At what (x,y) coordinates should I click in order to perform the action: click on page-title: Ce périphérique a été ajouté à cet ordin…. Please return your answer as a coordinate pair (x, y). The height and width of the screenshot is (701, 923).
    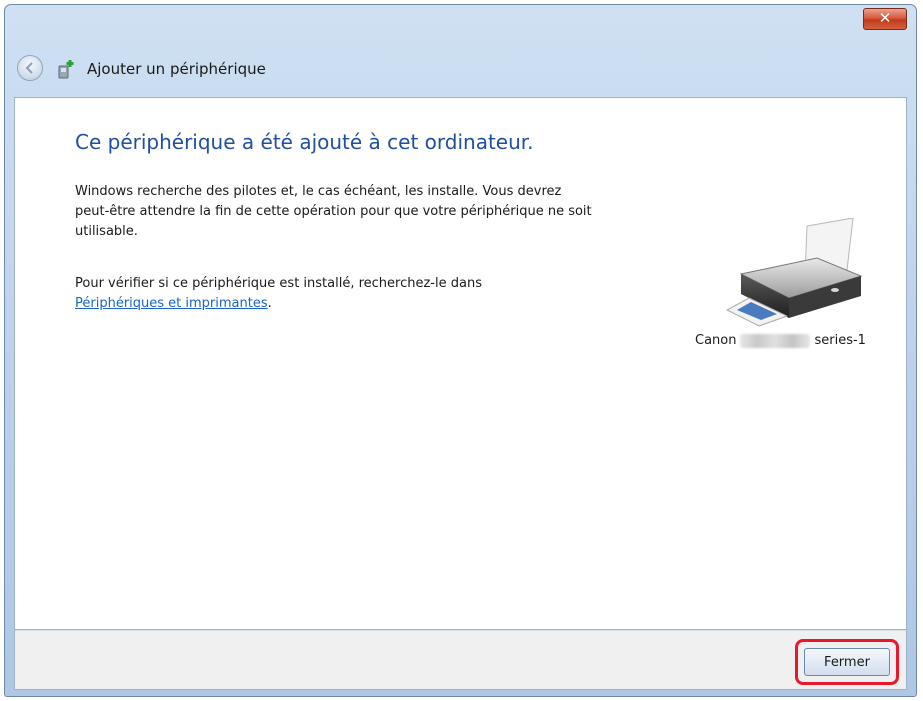
    Looking at the image, I should click on (304, 142).